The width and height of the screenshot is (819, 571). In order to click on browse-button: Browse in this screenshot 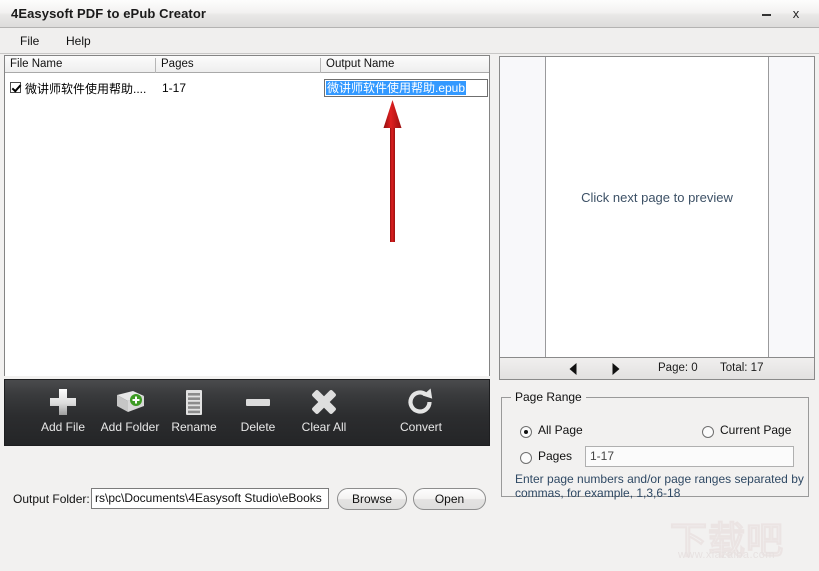, I will do `click(372, 499)`.